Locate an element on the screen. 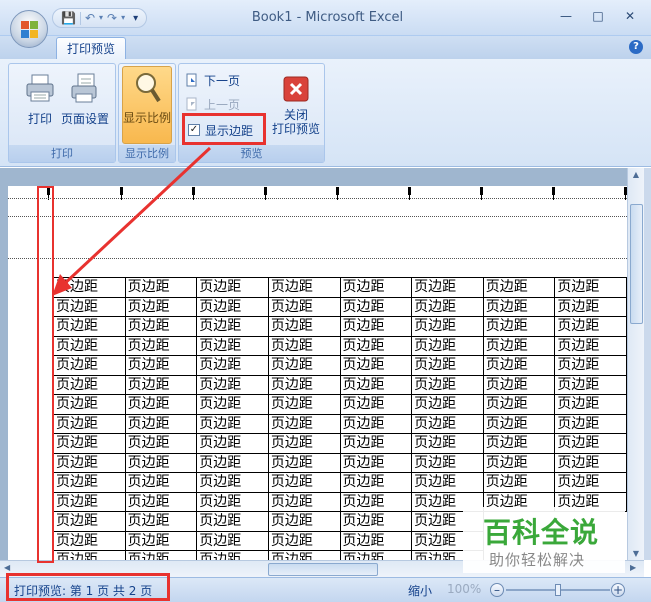 The image size is (651, 602). next-page-button: 下一页 is located at coordinates (212, 80).